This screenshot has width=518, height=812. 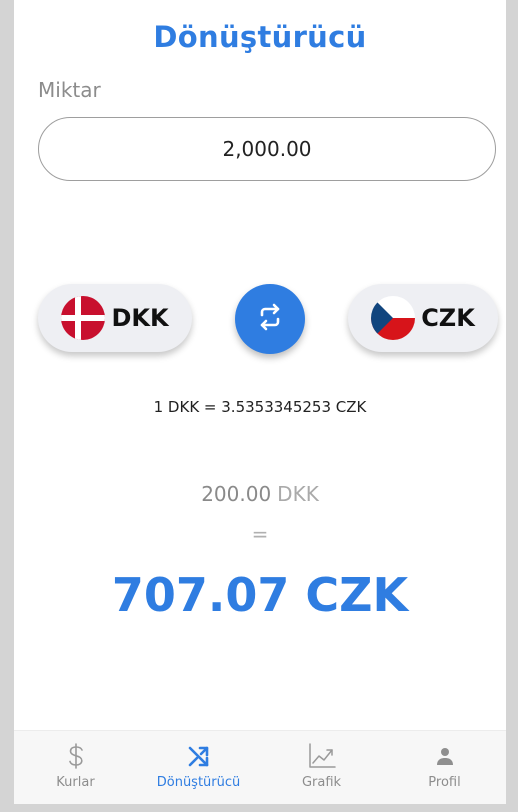 I want to click on tab-label-kurlar: Kurlar, so click(x=75, y=782).